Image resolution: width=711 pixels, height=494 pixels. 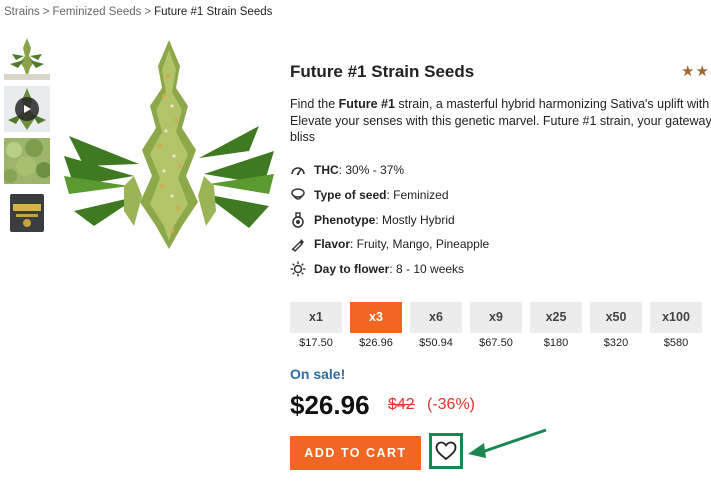 I want to click on pack-option-x6: x6 $50.94, so click(x=436, y=325).